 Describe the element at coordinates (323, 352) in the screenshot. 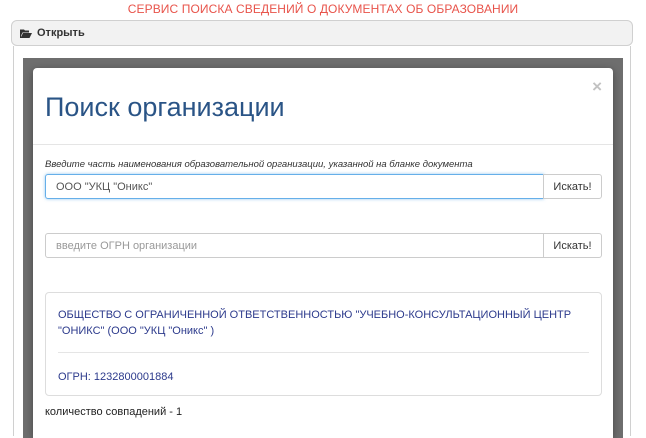

I see `result-divider` at that location.